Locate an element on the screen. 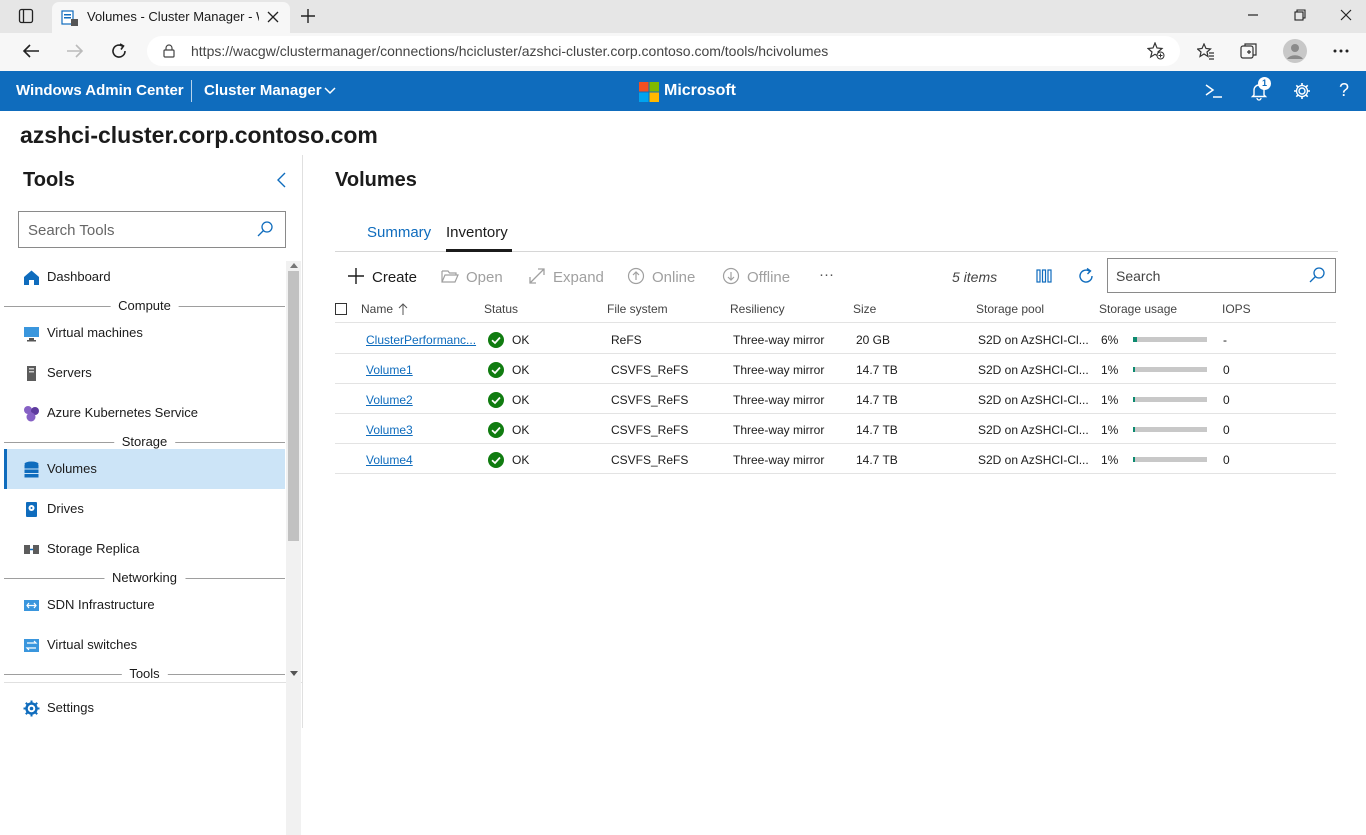 The width and height of the screenshot is (1366, 835). column-header-status: Status is located at coordinates (501, 309).